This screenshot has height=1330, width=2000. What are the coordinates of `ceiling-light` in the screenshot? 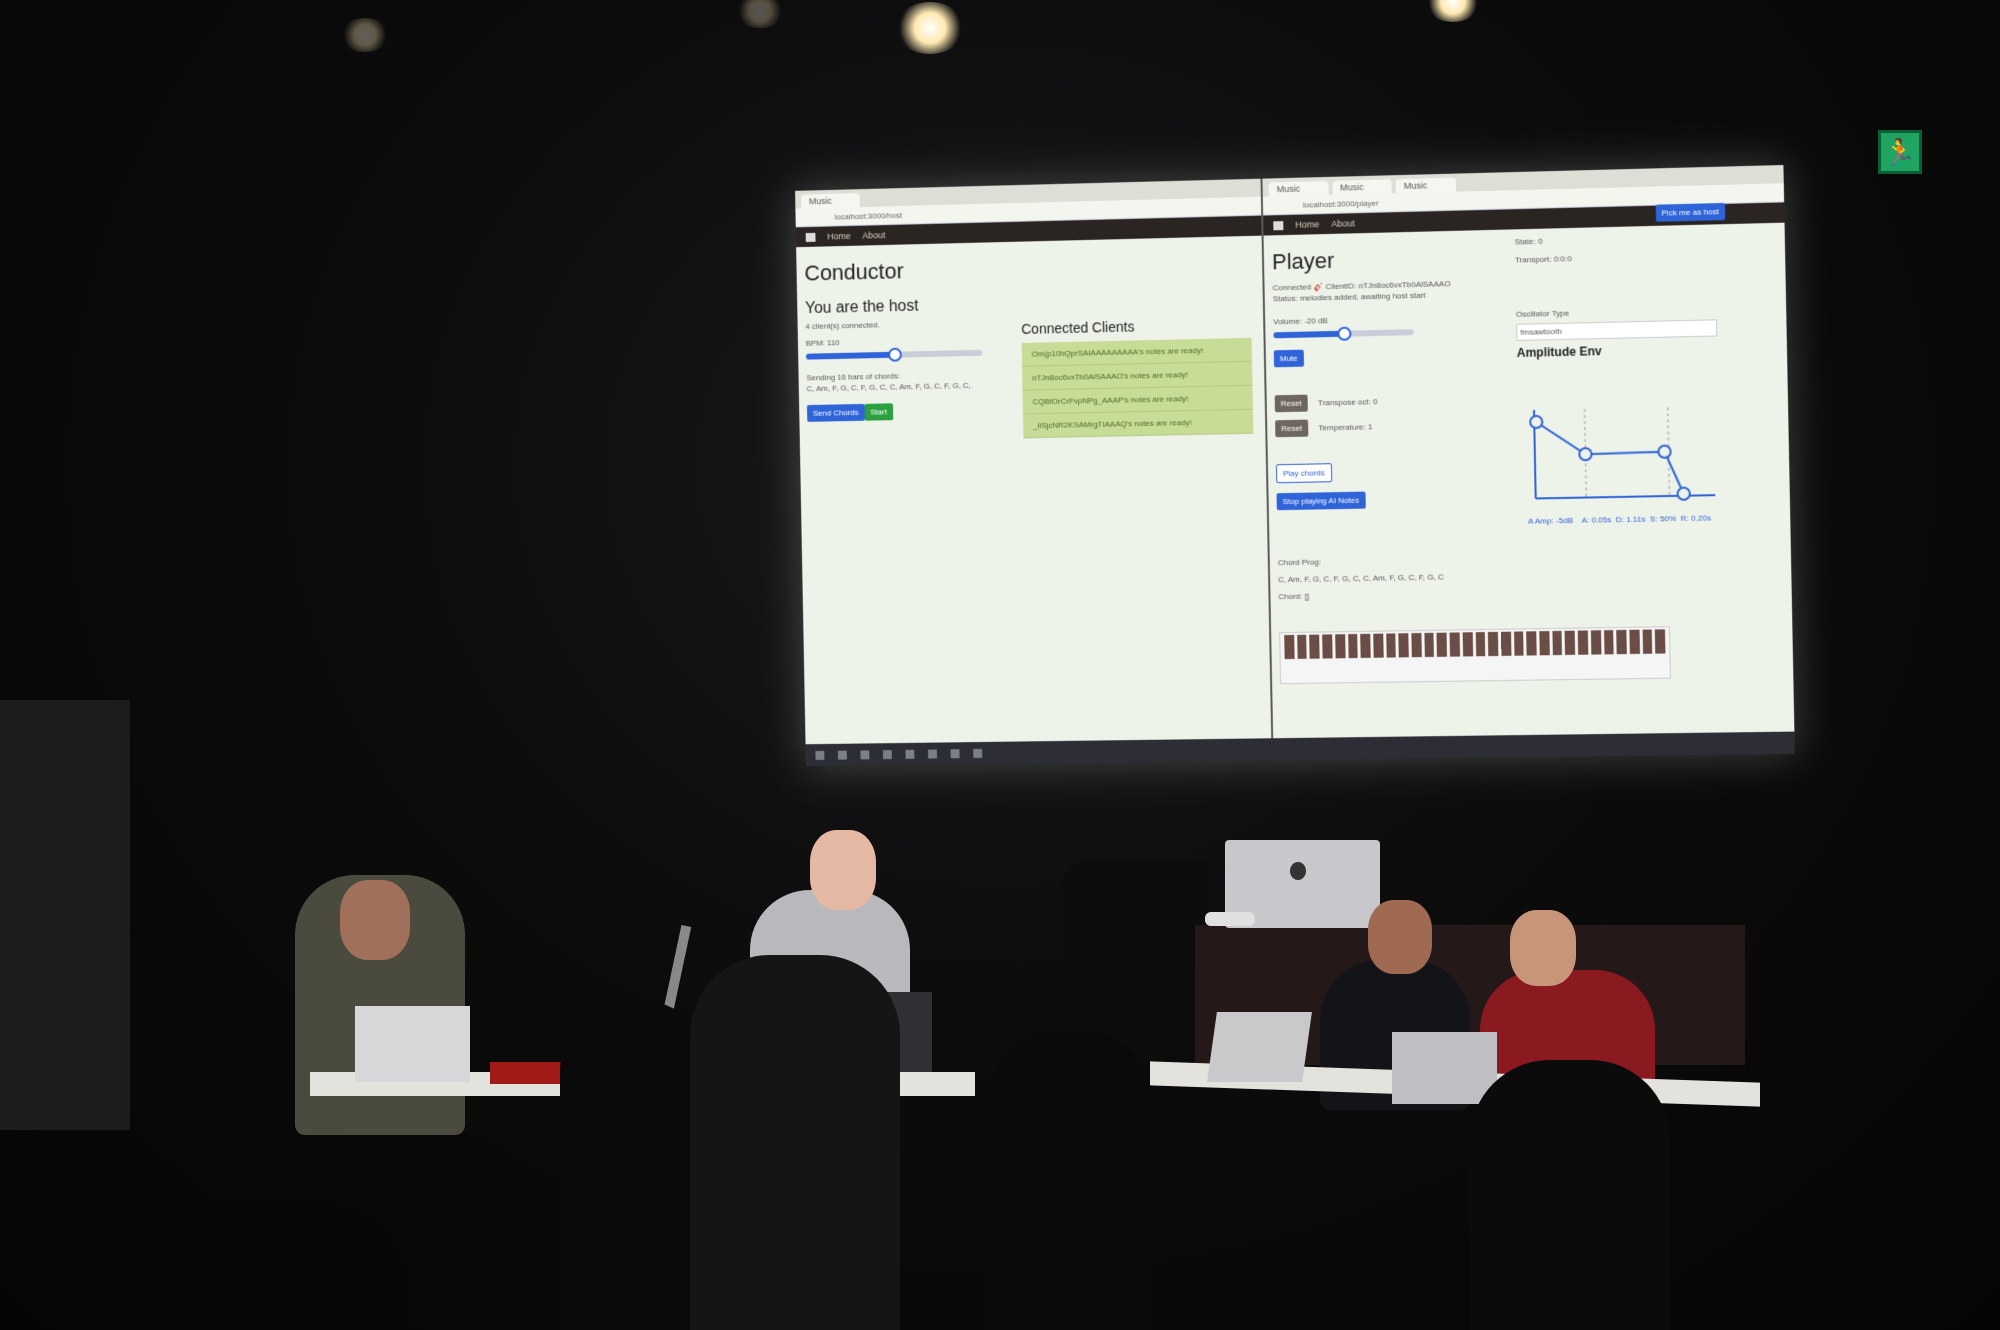 It's located at (930, 28).